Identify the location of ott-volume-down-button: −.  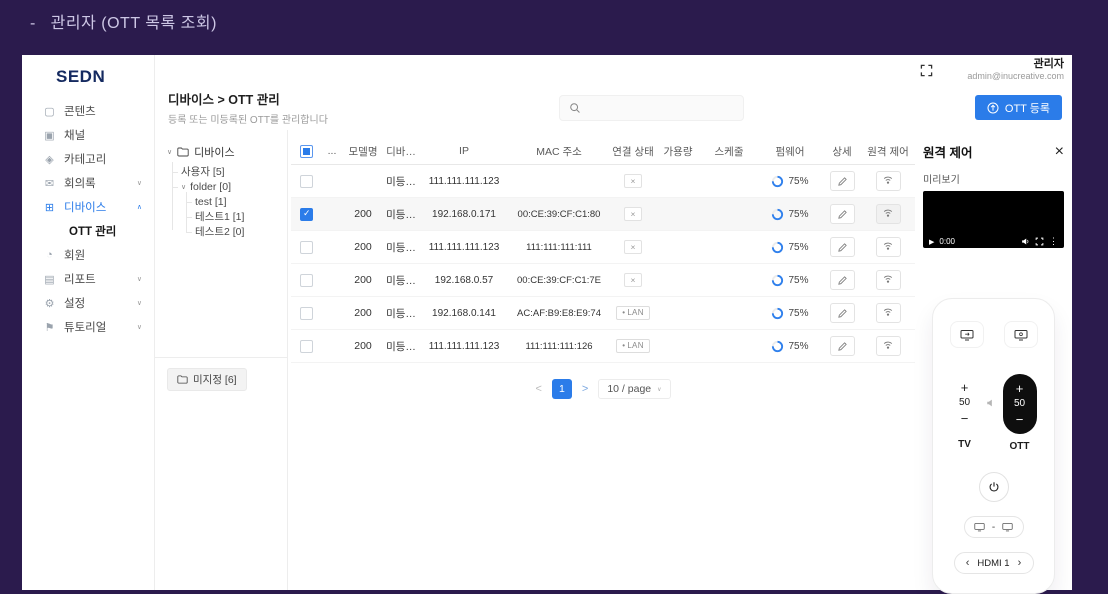
(1020, 419).